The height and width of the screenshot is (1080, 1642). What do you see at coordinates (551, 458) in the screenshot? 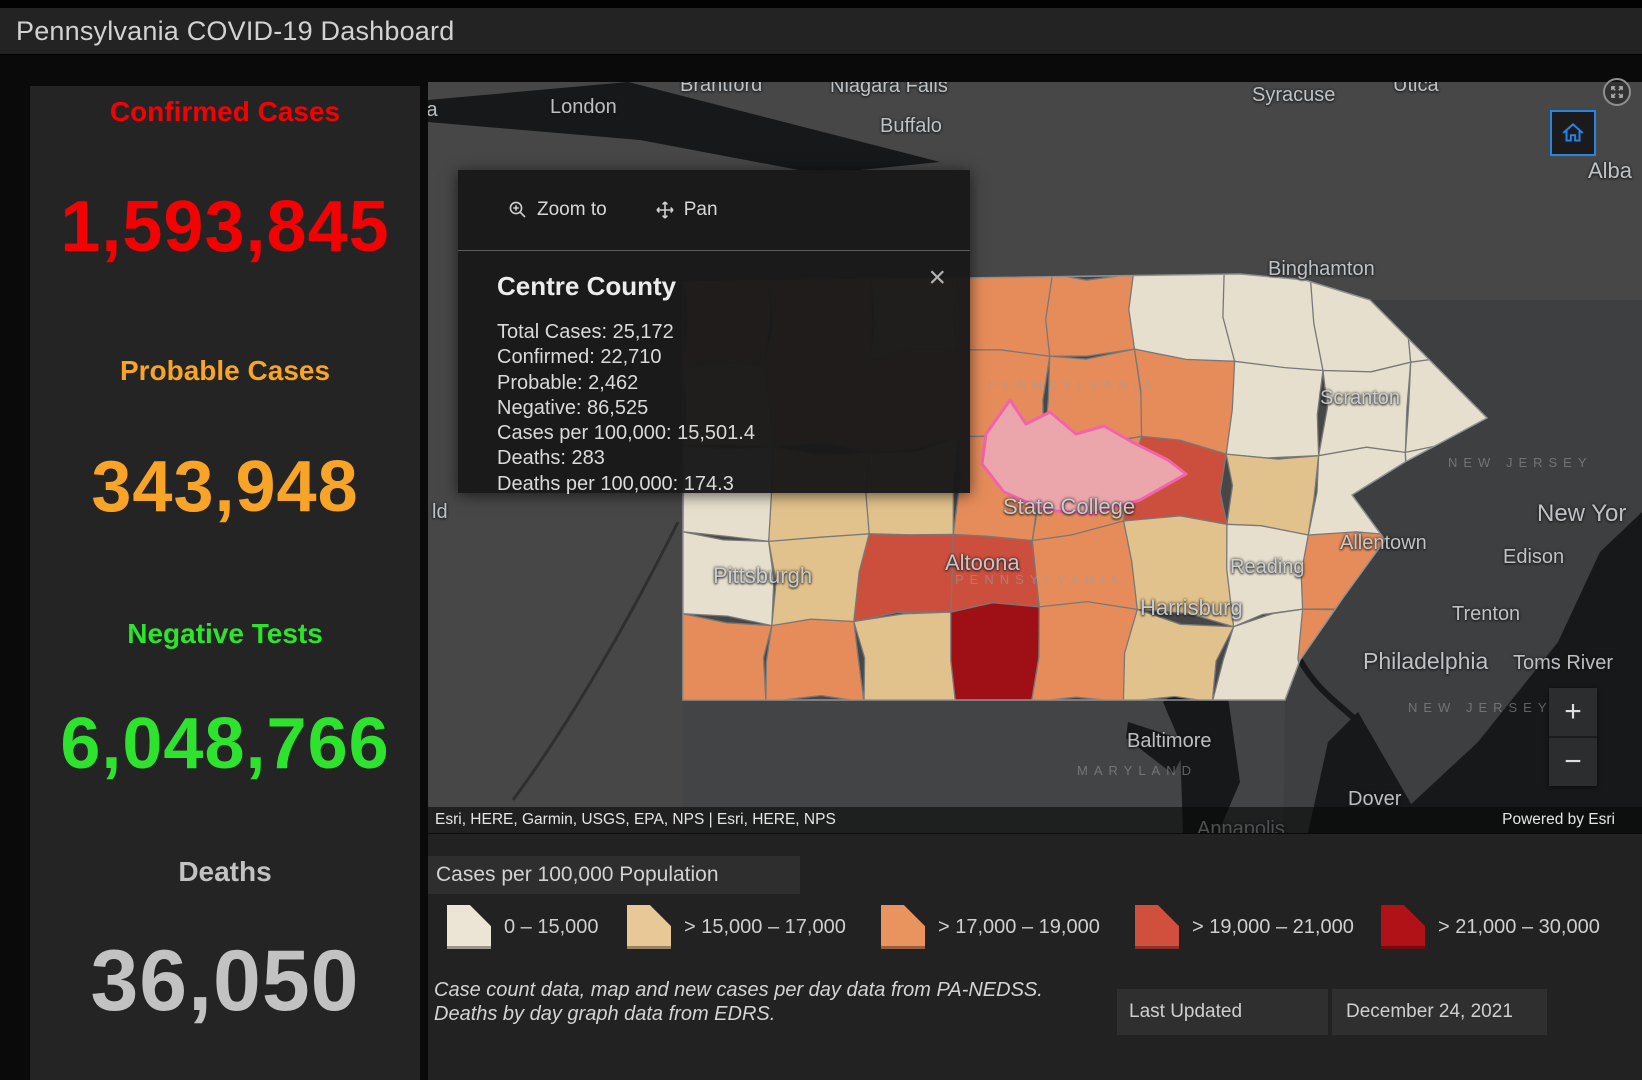
I see `popup-stat-line: Deaths: 283` at bounding box center [551, 458].